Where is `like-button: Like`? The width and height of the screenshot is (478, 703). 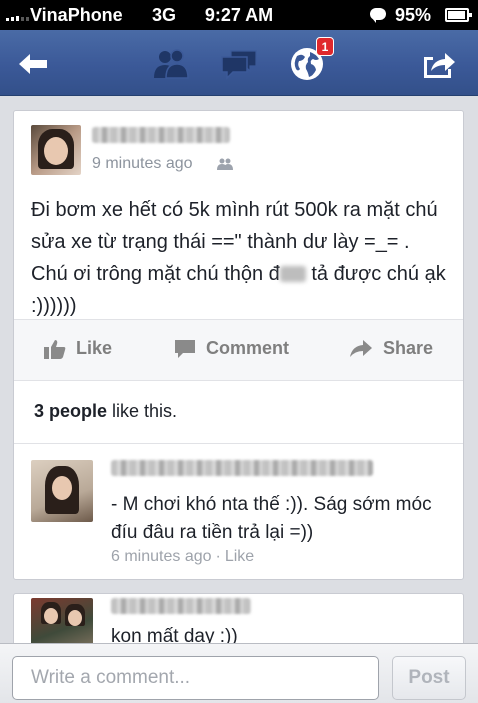
like-button: Like is located at coordinates (78, 348).